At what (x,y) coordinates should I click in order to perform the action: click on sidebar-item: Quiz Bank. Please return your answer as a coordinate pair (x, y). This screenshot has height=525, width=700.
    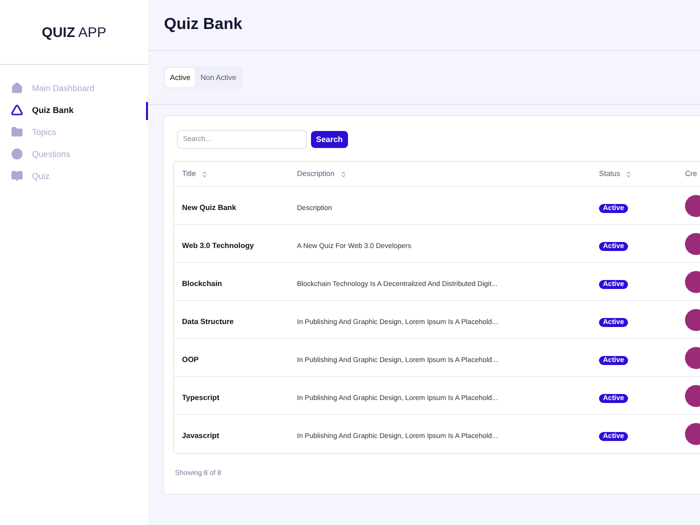
    Looking at the image, I should click on (53, 110).